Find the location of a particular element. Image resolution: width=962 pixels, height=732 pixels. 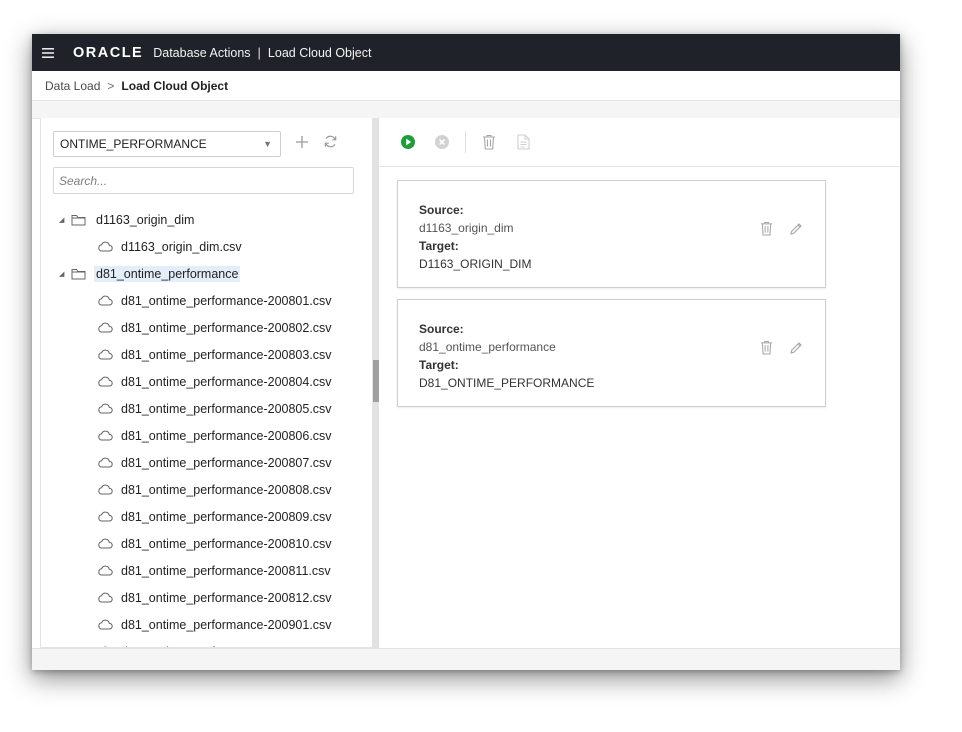

file-label: d1163_origin_dim.csv is located at coordinates (181, 246).